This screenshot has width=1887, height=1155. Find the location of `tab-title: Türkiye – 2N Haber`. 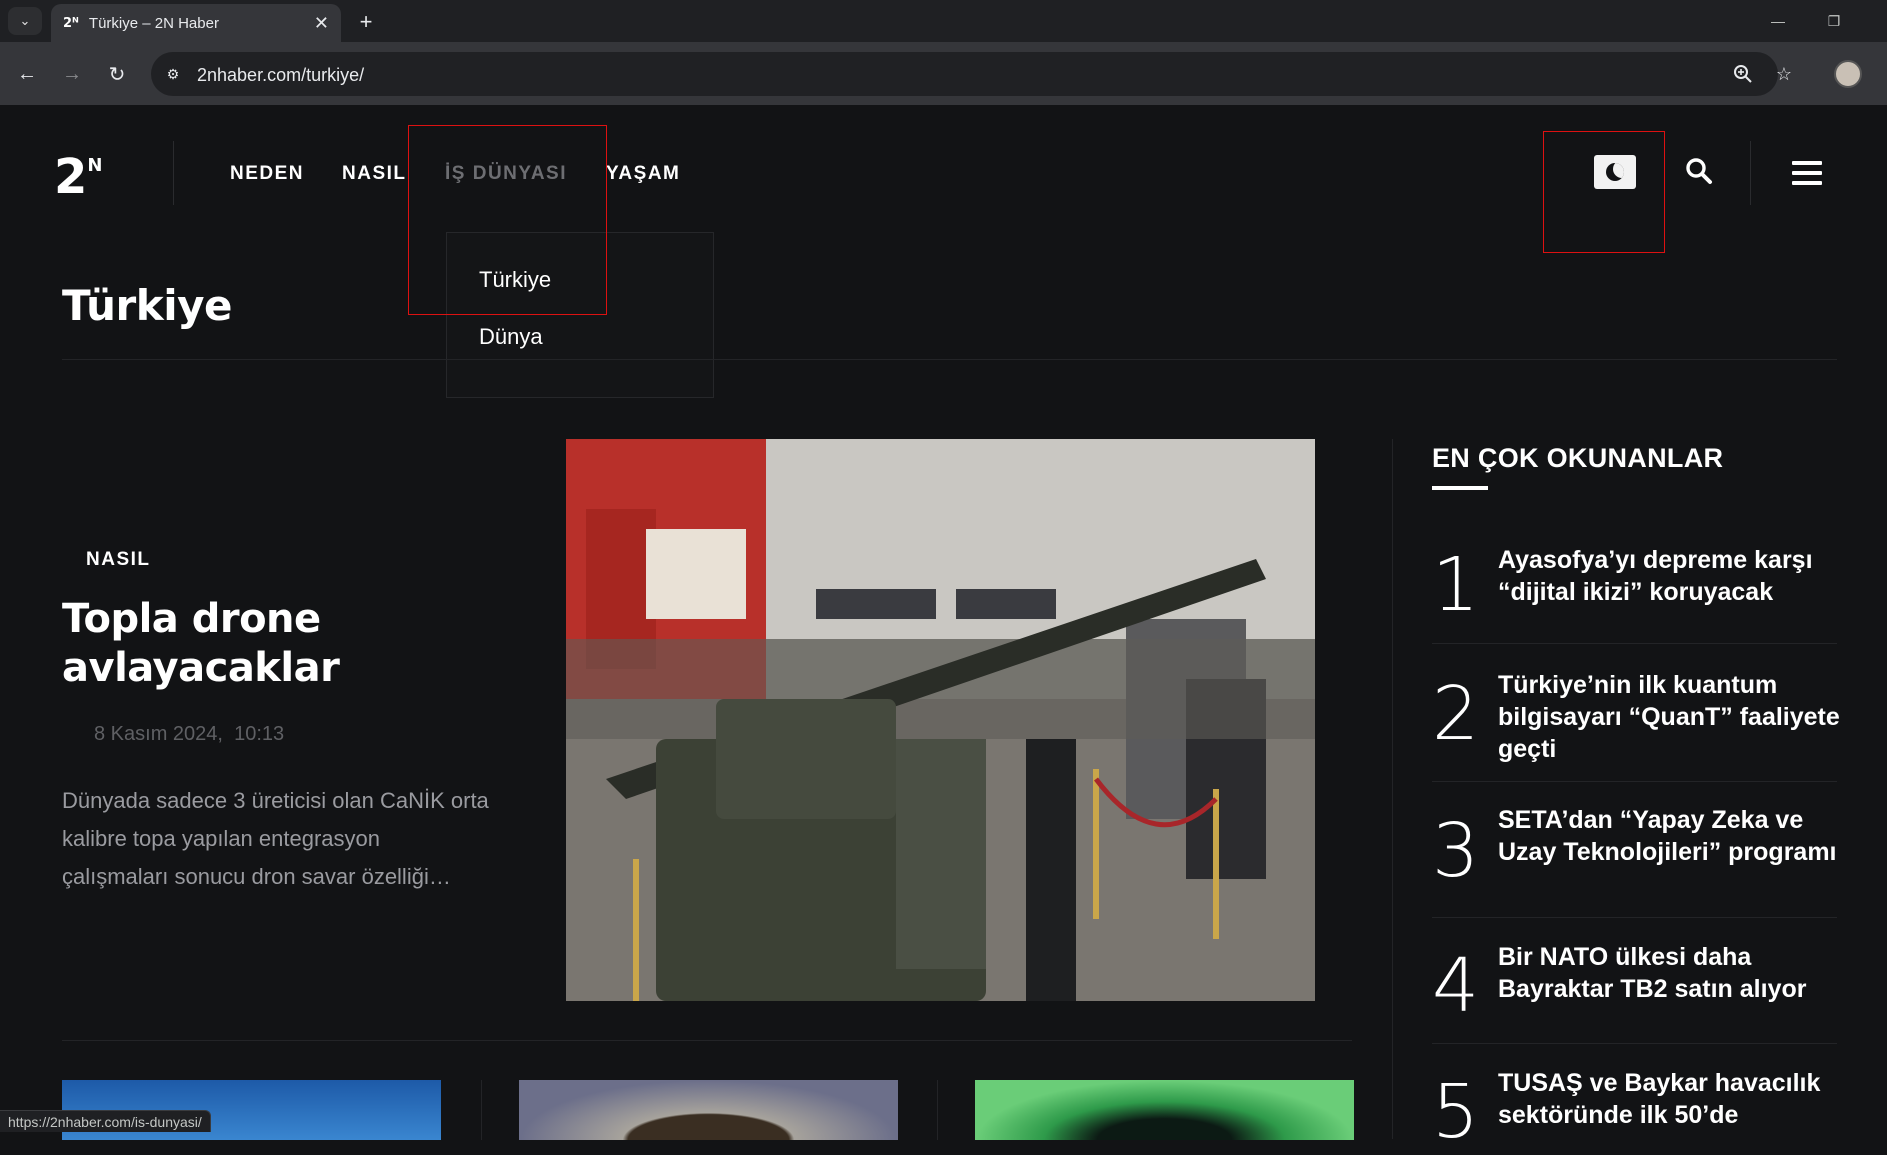

tab-title: Türkiye – 2N Haber is located at coordinates (153, 23).